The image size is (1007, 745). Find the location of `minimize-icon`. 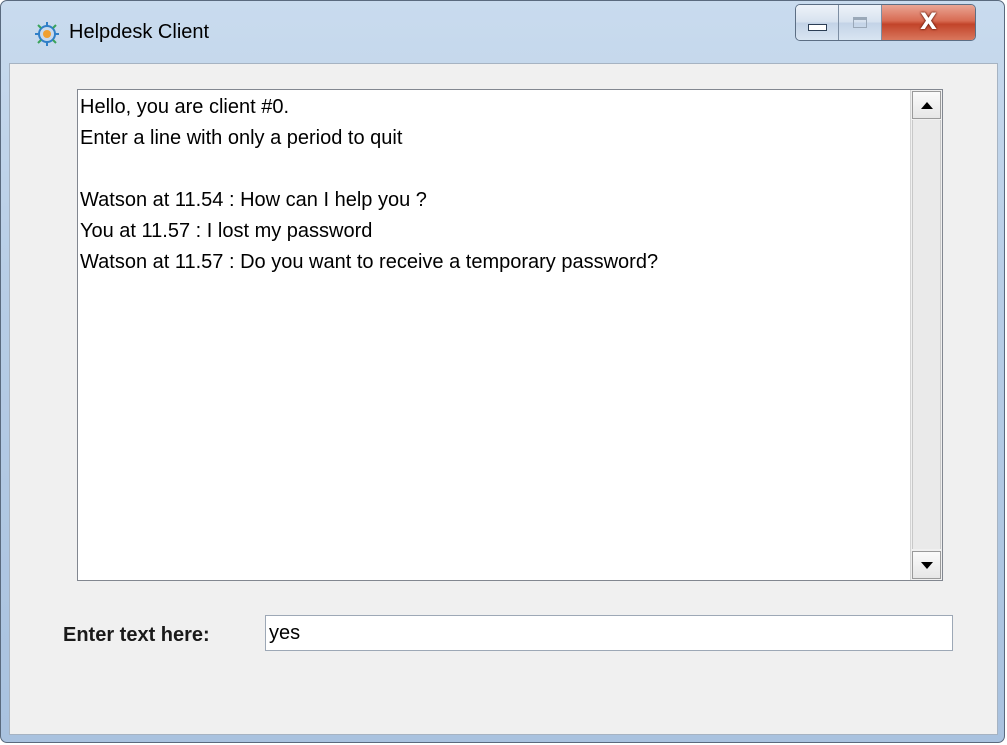

minimize-icon is located at coordinates (817, 27).